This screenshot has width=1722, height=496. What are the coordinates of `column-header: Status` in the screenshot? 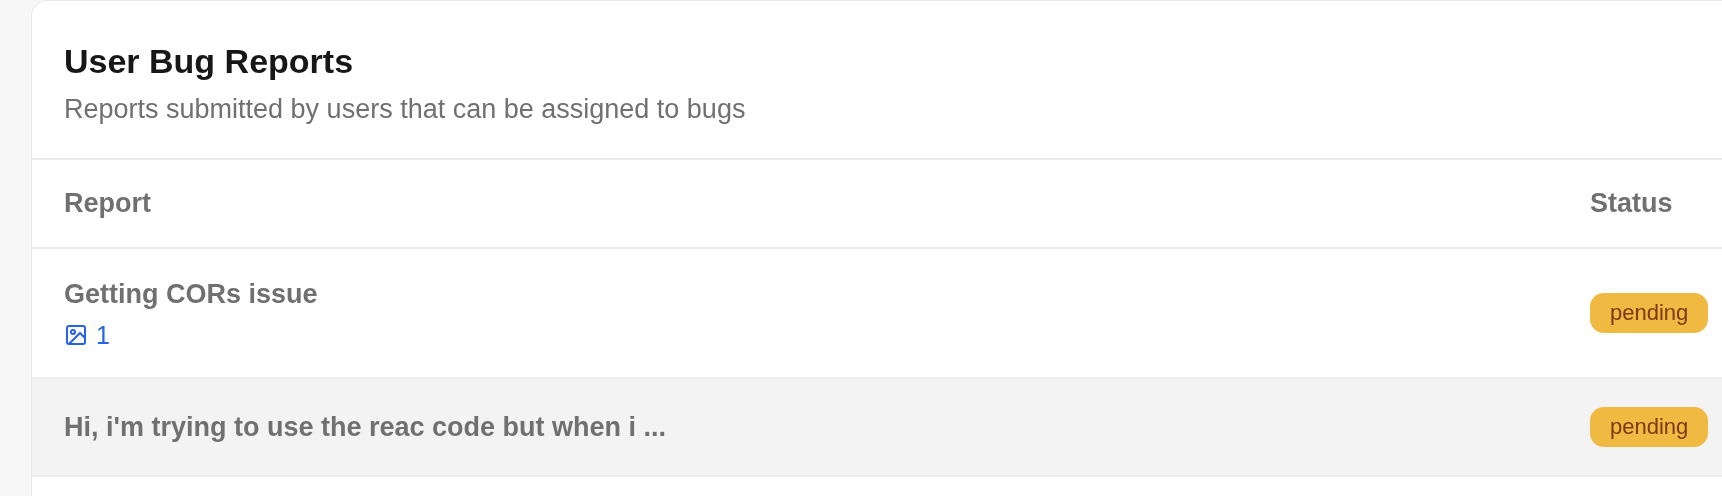 It's located at (1632, 204).